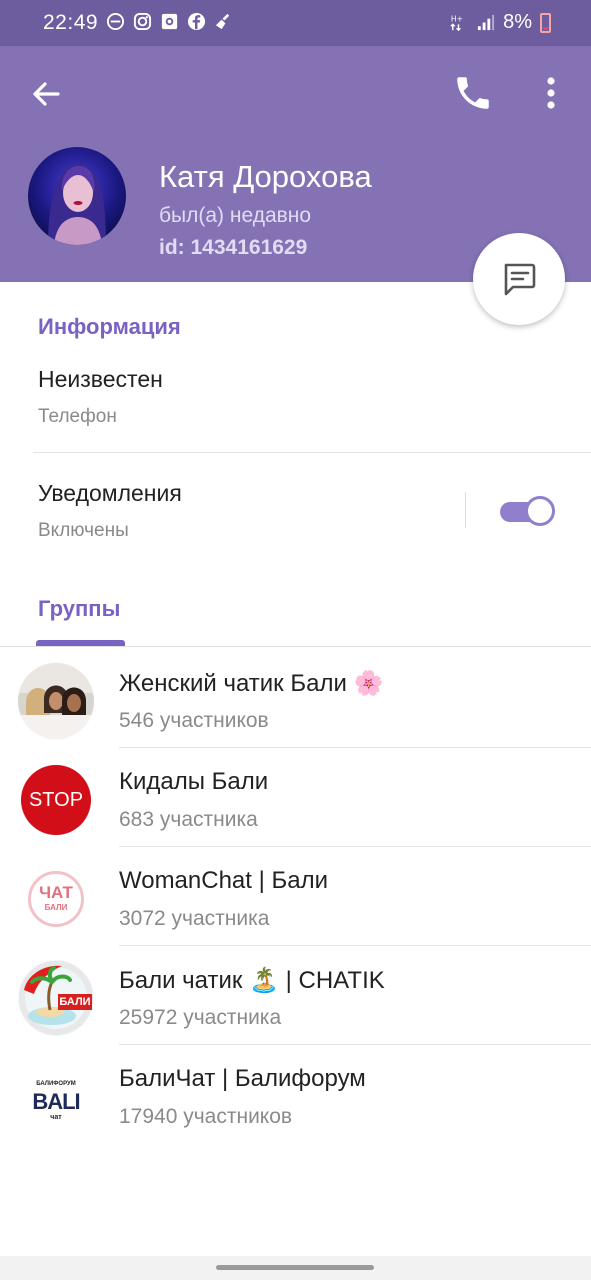  I want to click on phone-label: Телефон, so click(77, 416).